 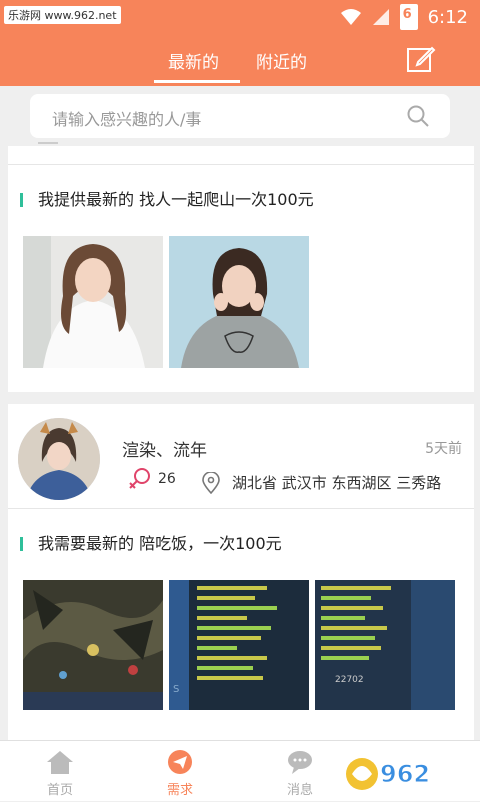 I want to click on tab-latest: 最新的, so click(x=193, y=60).